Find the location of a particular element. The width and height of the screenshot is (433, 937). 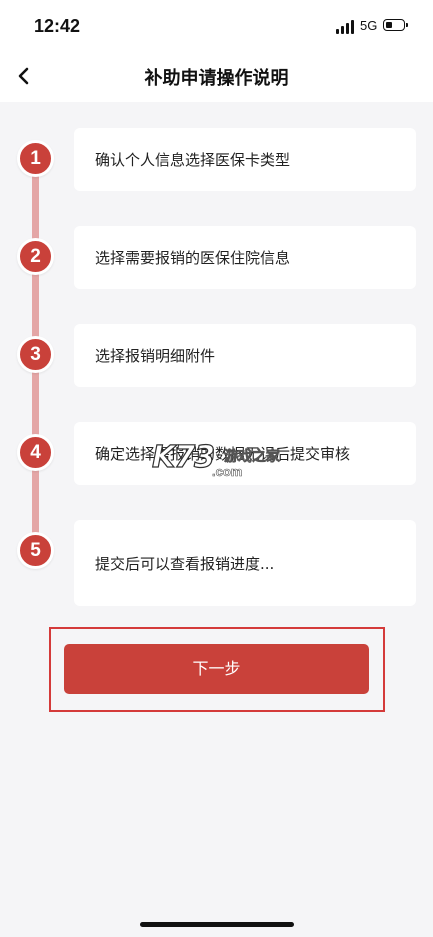

step-card-2: 选择需要报销的医保住院信息 is located at coordinates (245, 257).